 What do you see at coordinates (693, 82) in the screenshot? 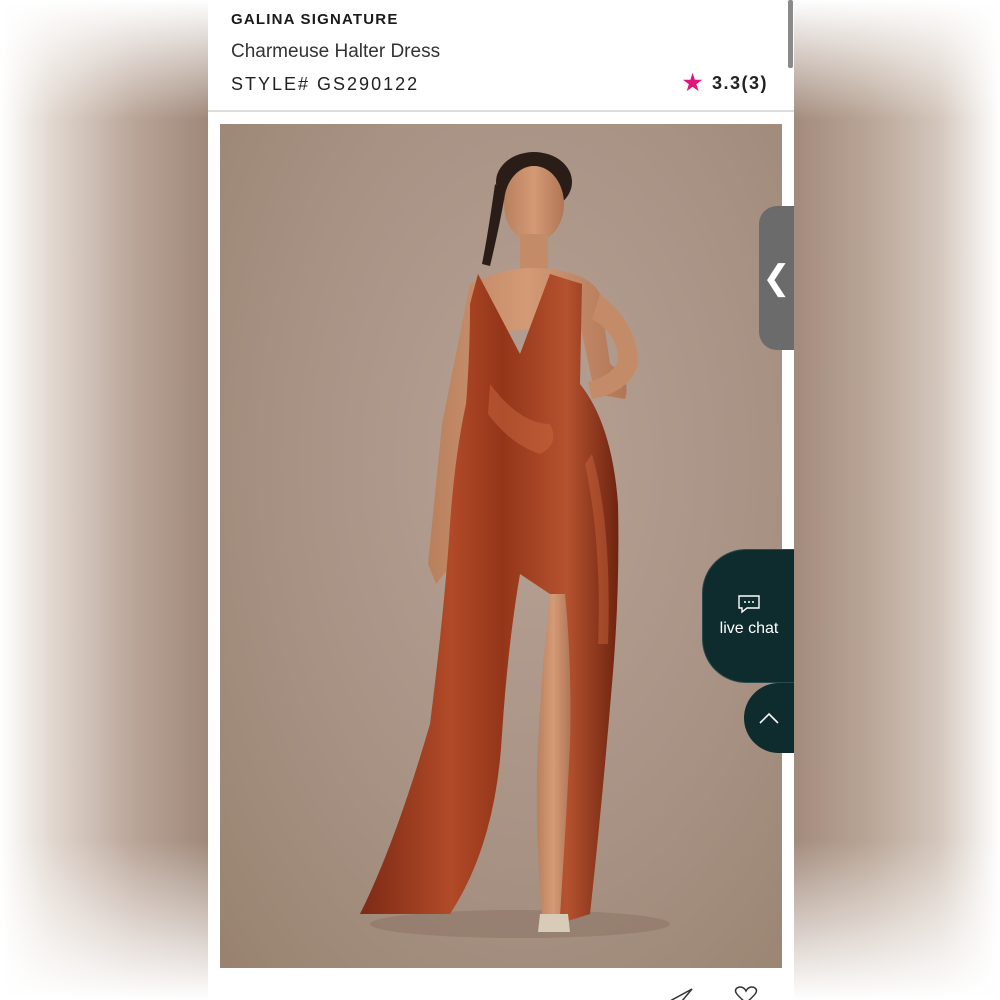
I see `star-icon: ★` at bounding box center [693, 82].